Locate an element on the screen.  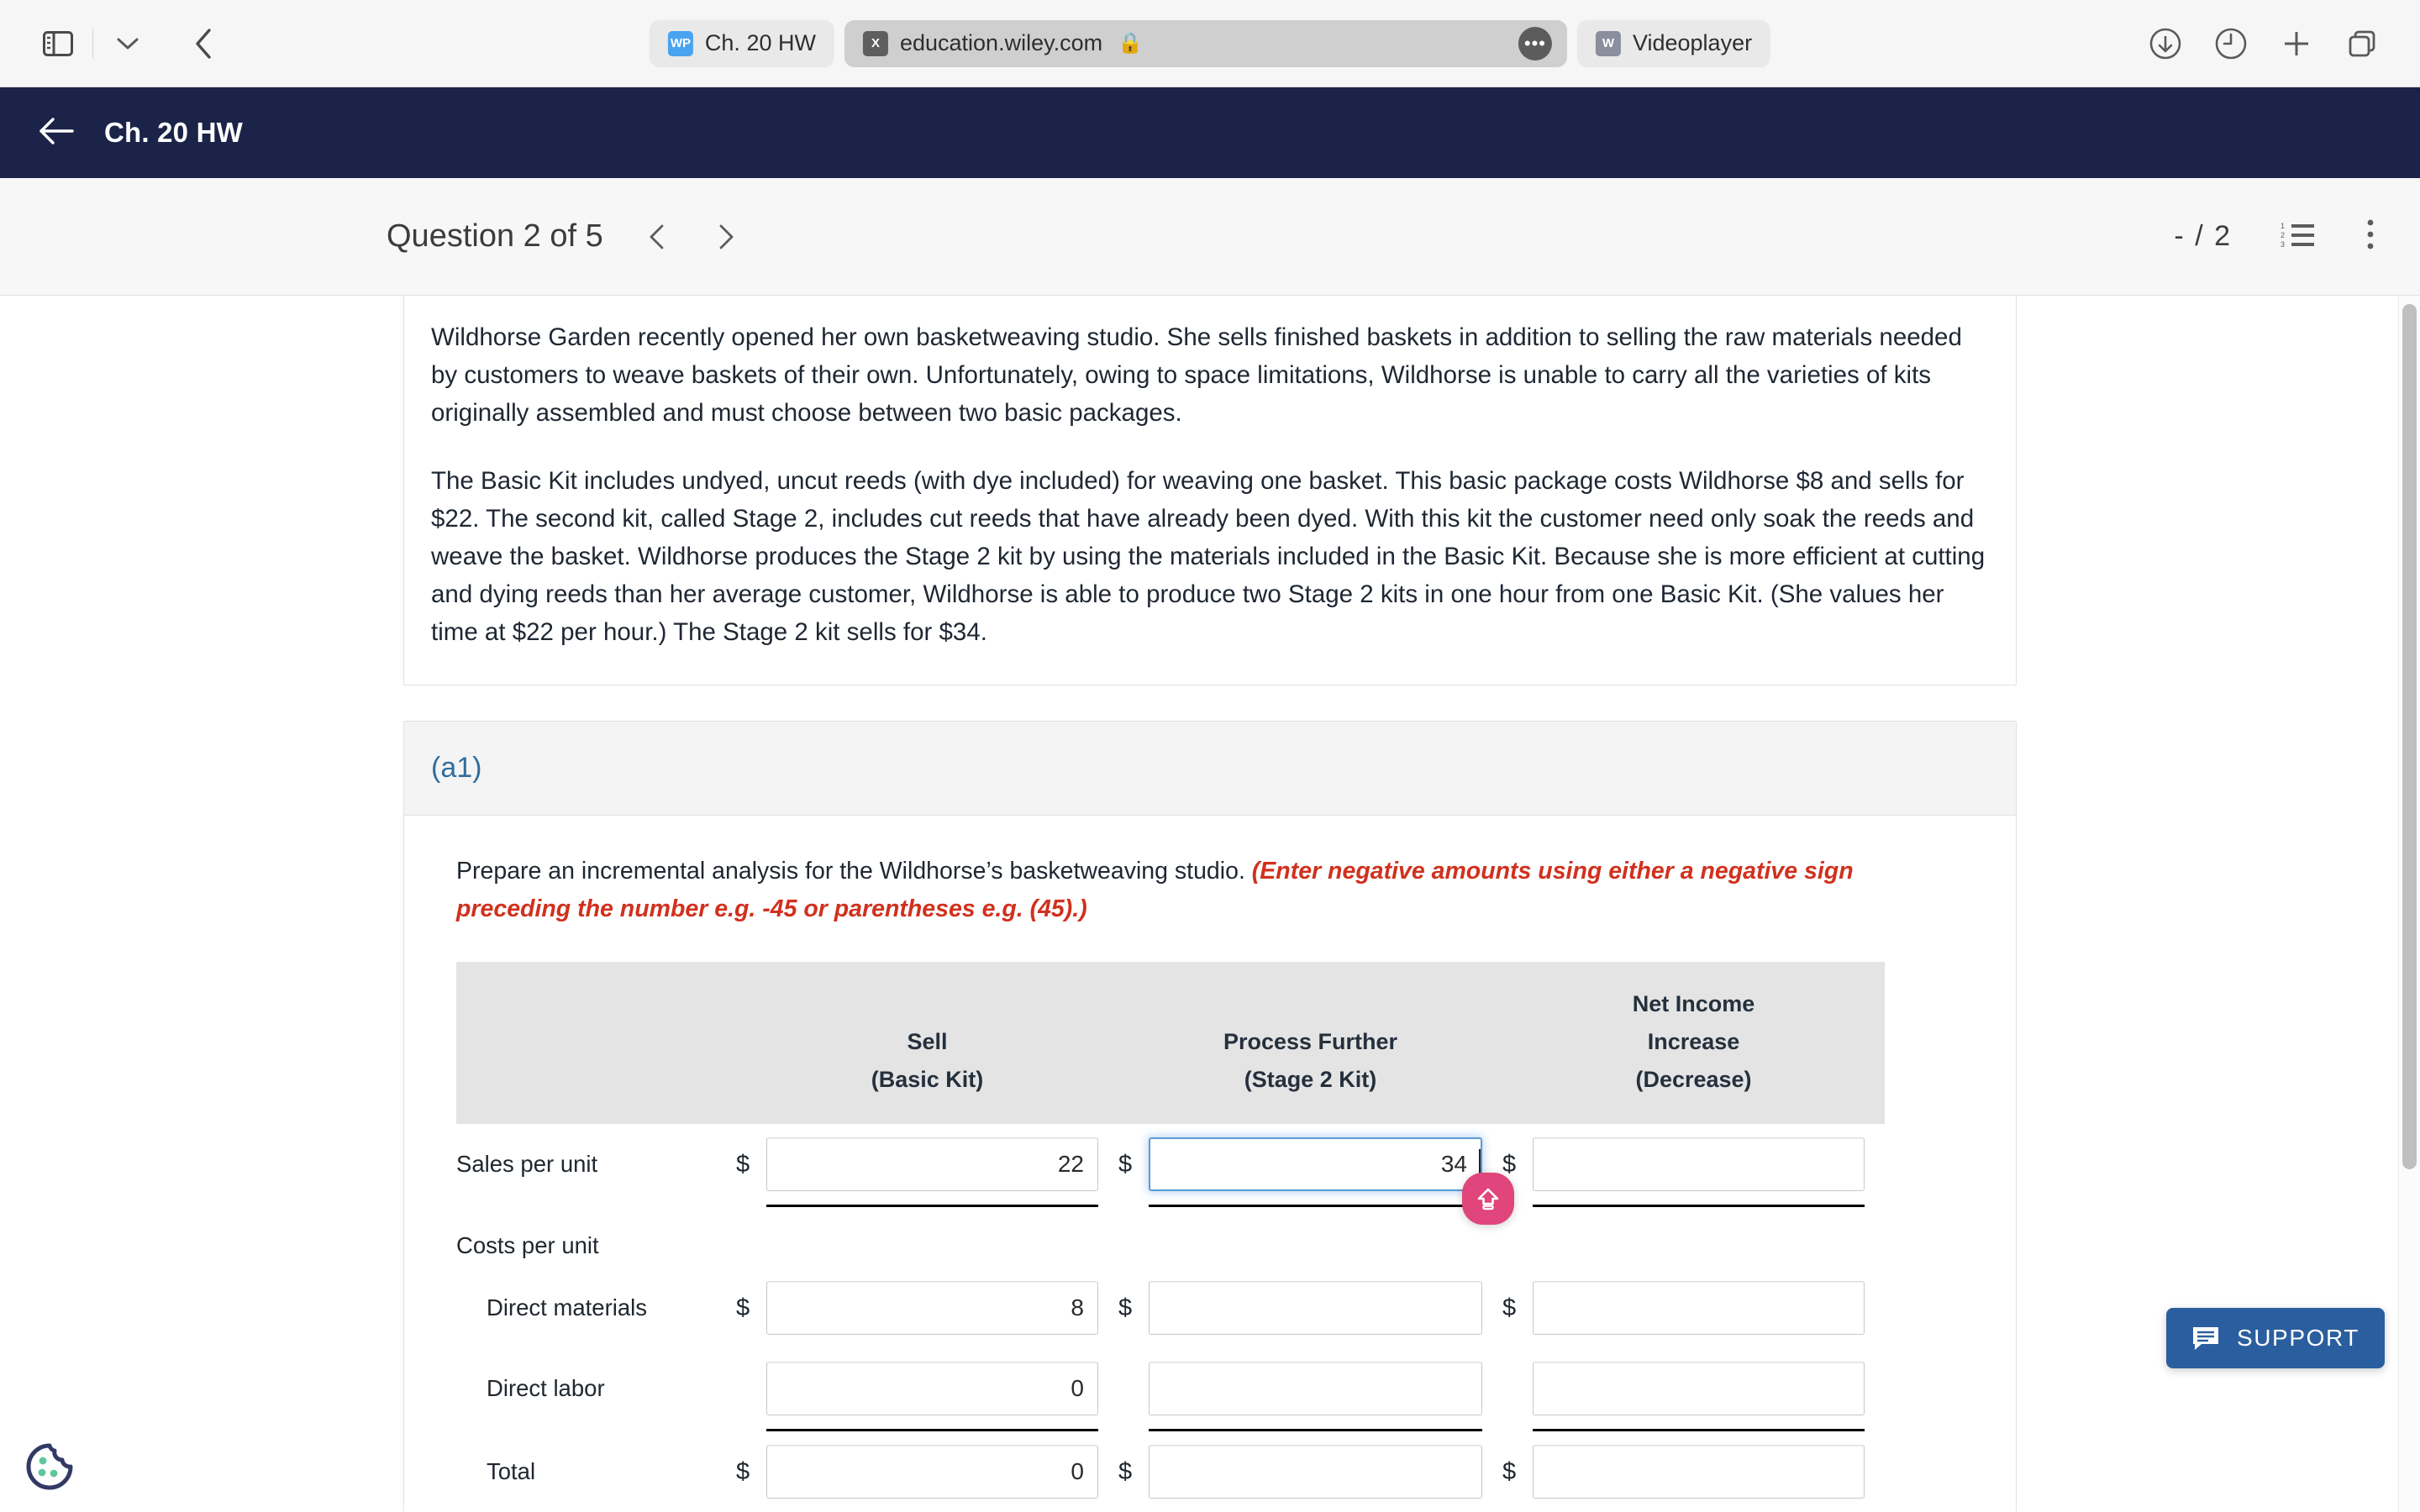
input-direct-materials-process-further is located at coordinates (1316, 1308).